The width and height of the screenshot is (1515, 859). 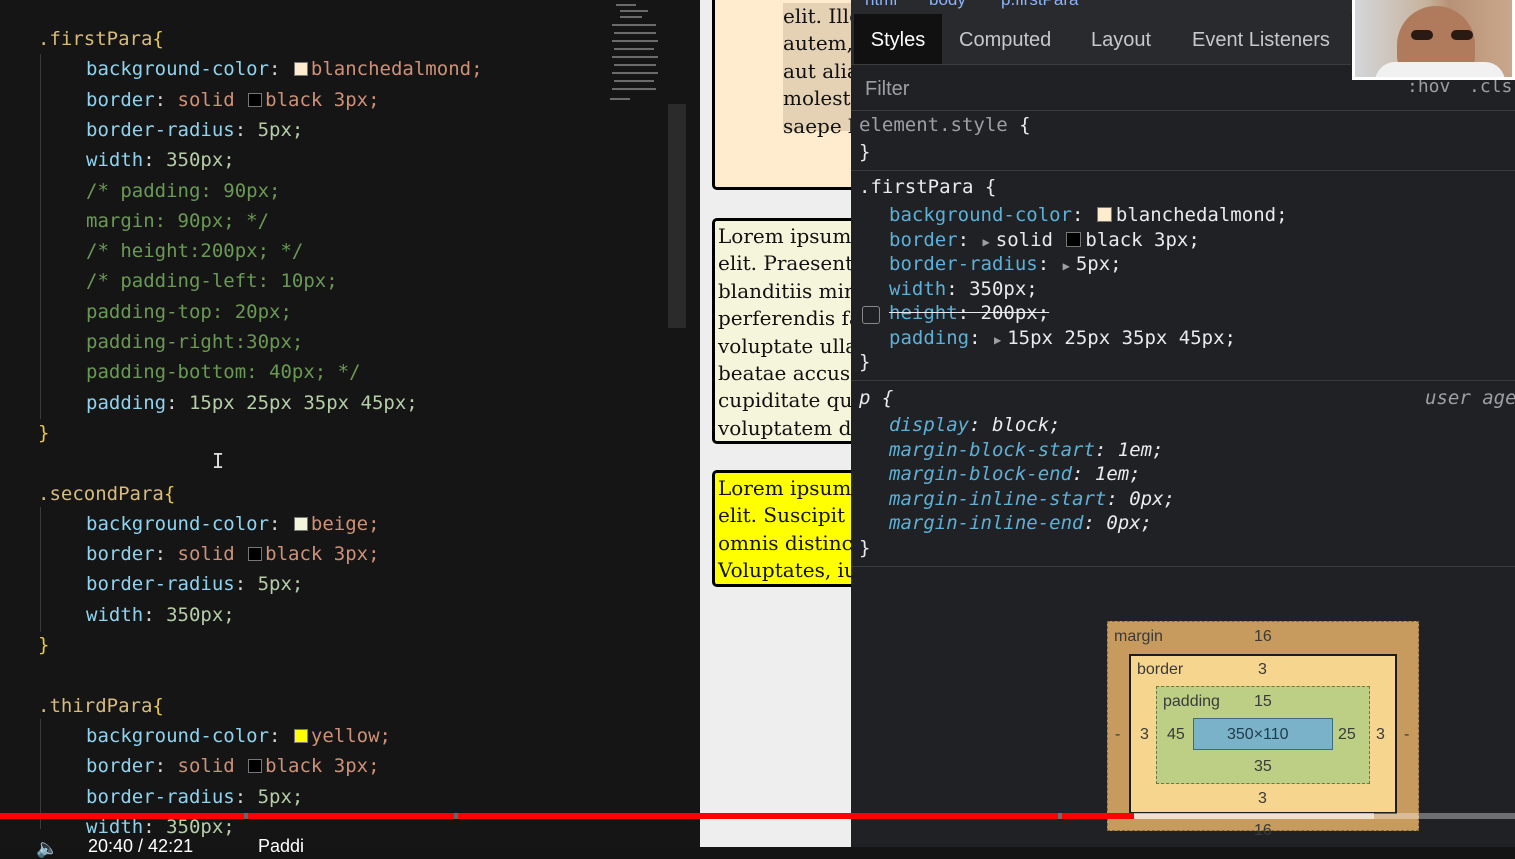 I want to click on css-property: border, so click(x=120, y=766).